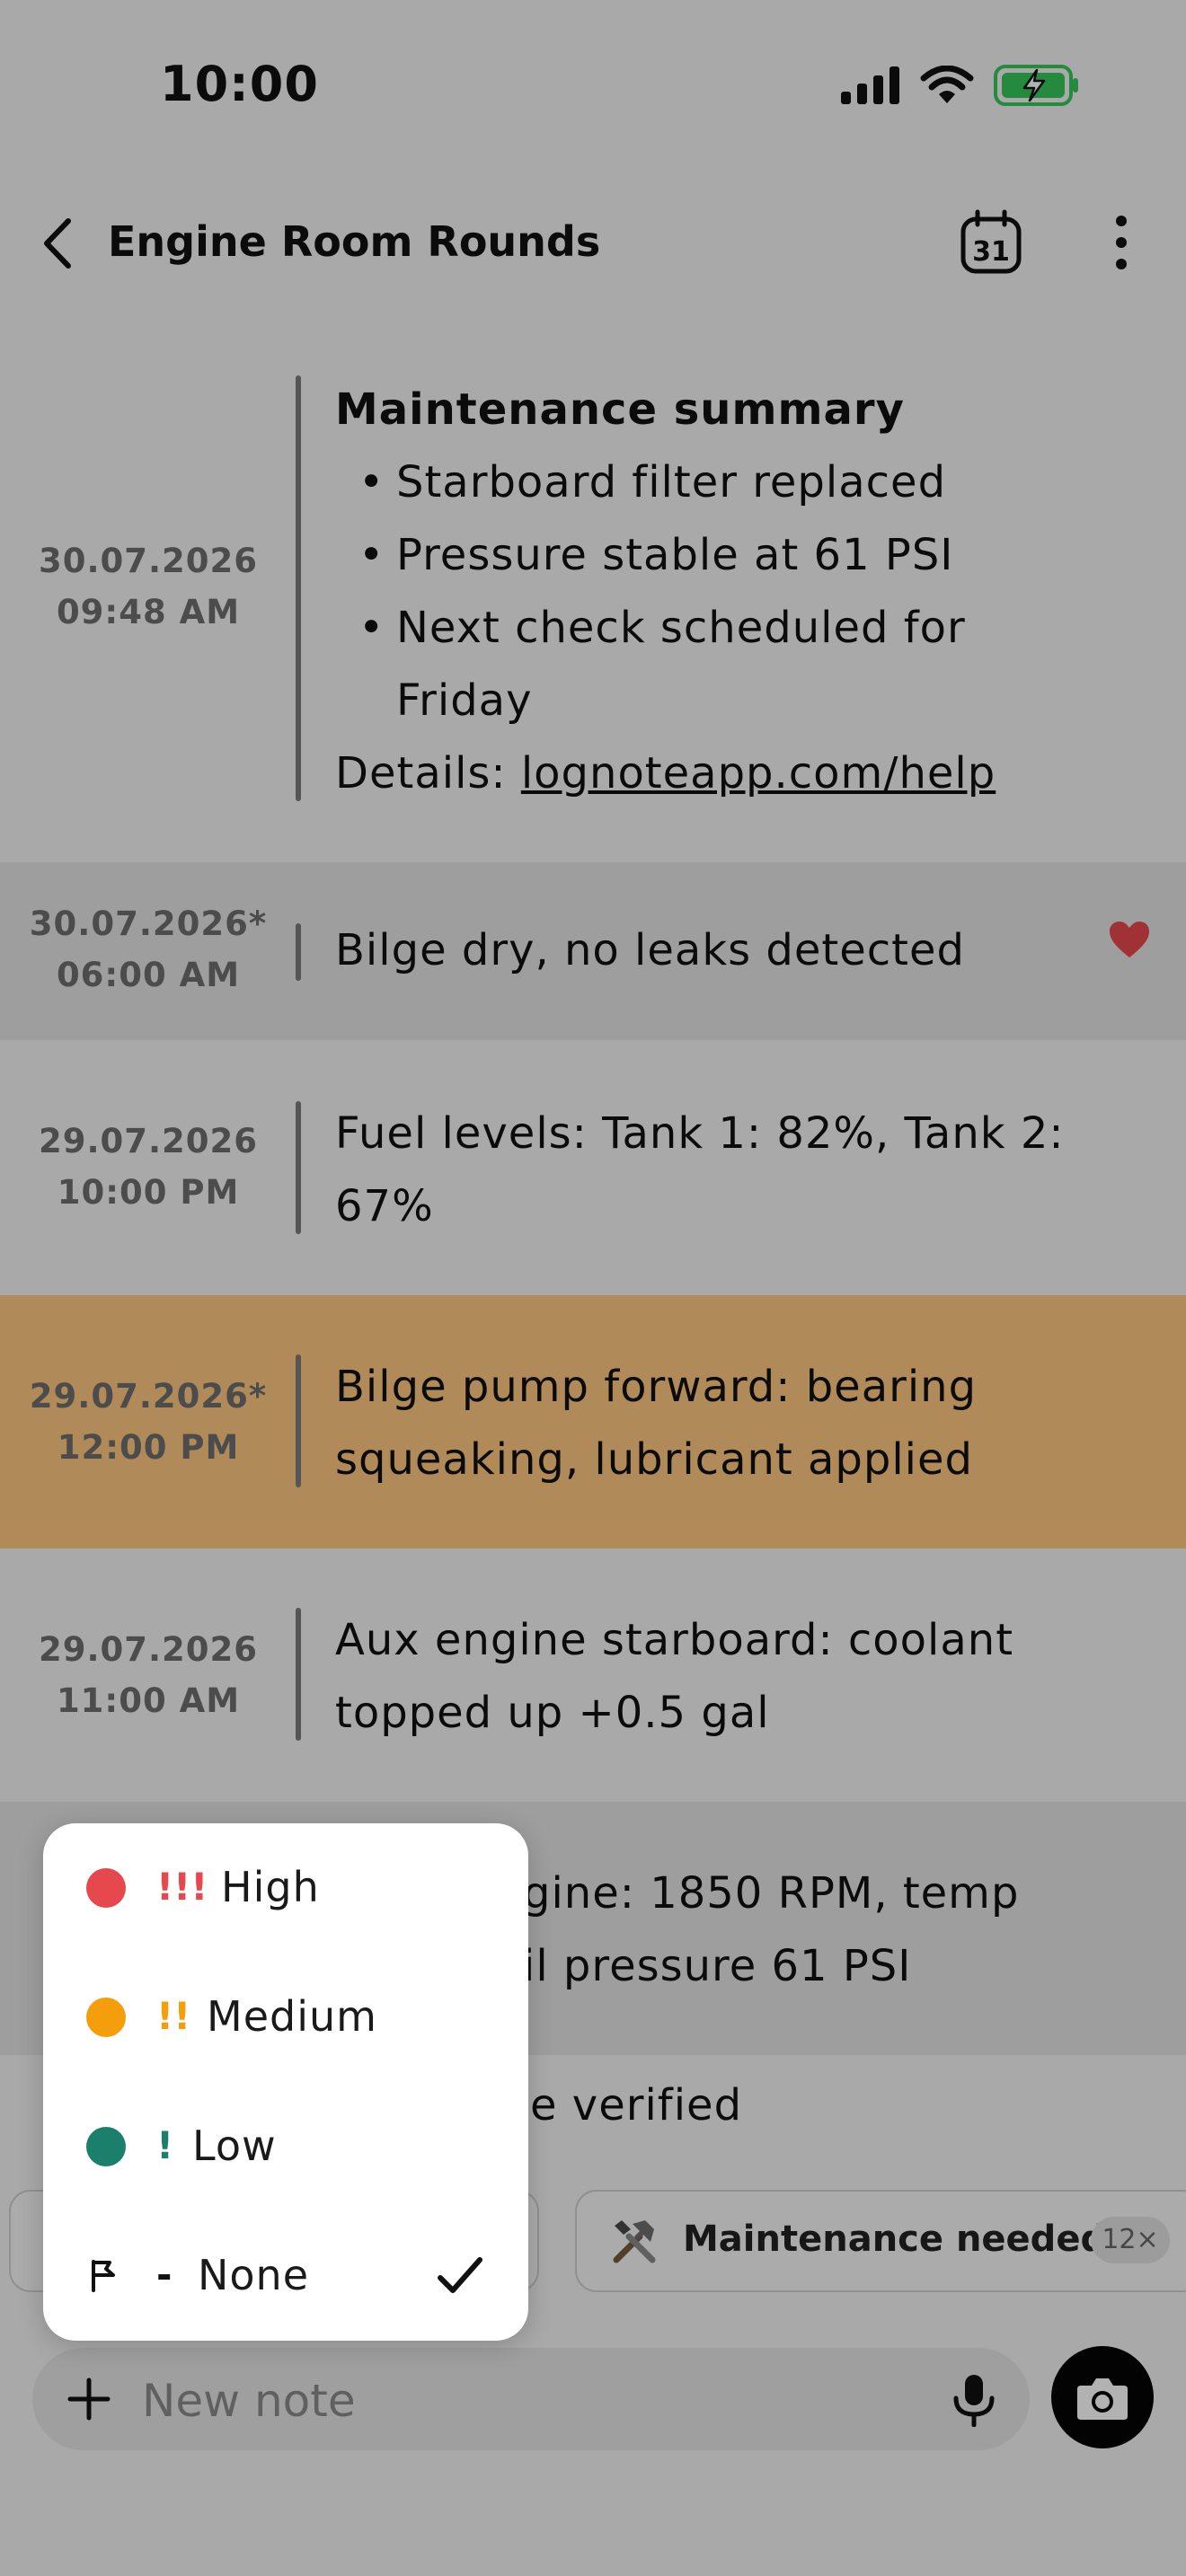 The height and width of the screenshot is (2576, 1186). What do you see at coordinates (173, 2016) in the screenshot?
I see `priority-marks: !!` at bounding box center [173, 2016].